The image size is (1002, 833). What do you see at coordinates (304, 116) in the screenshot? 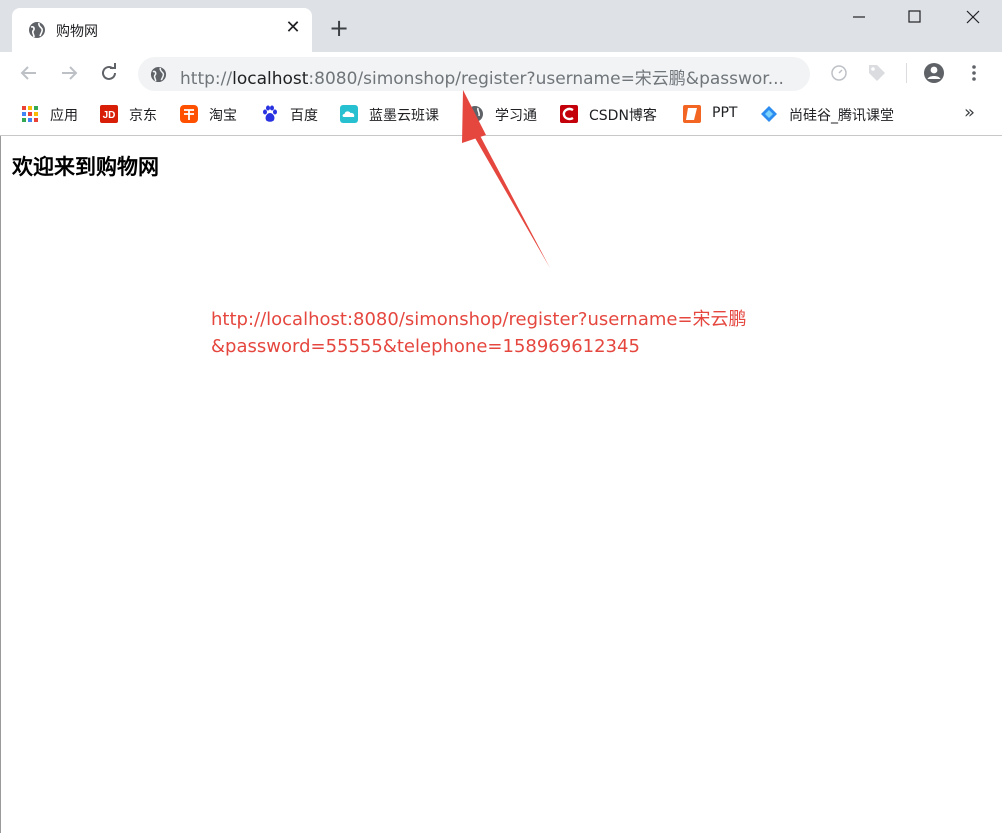
I see `bookmark-label: 百度` at bounding box center [304, 116].